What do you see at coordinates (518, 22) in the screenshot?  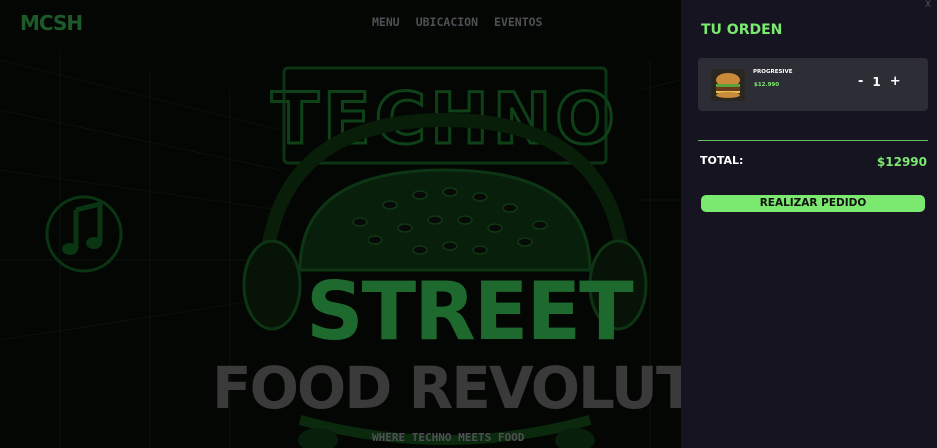 I see `nav-item-eventos: EVENTOS` at bounding box center [518, 22].